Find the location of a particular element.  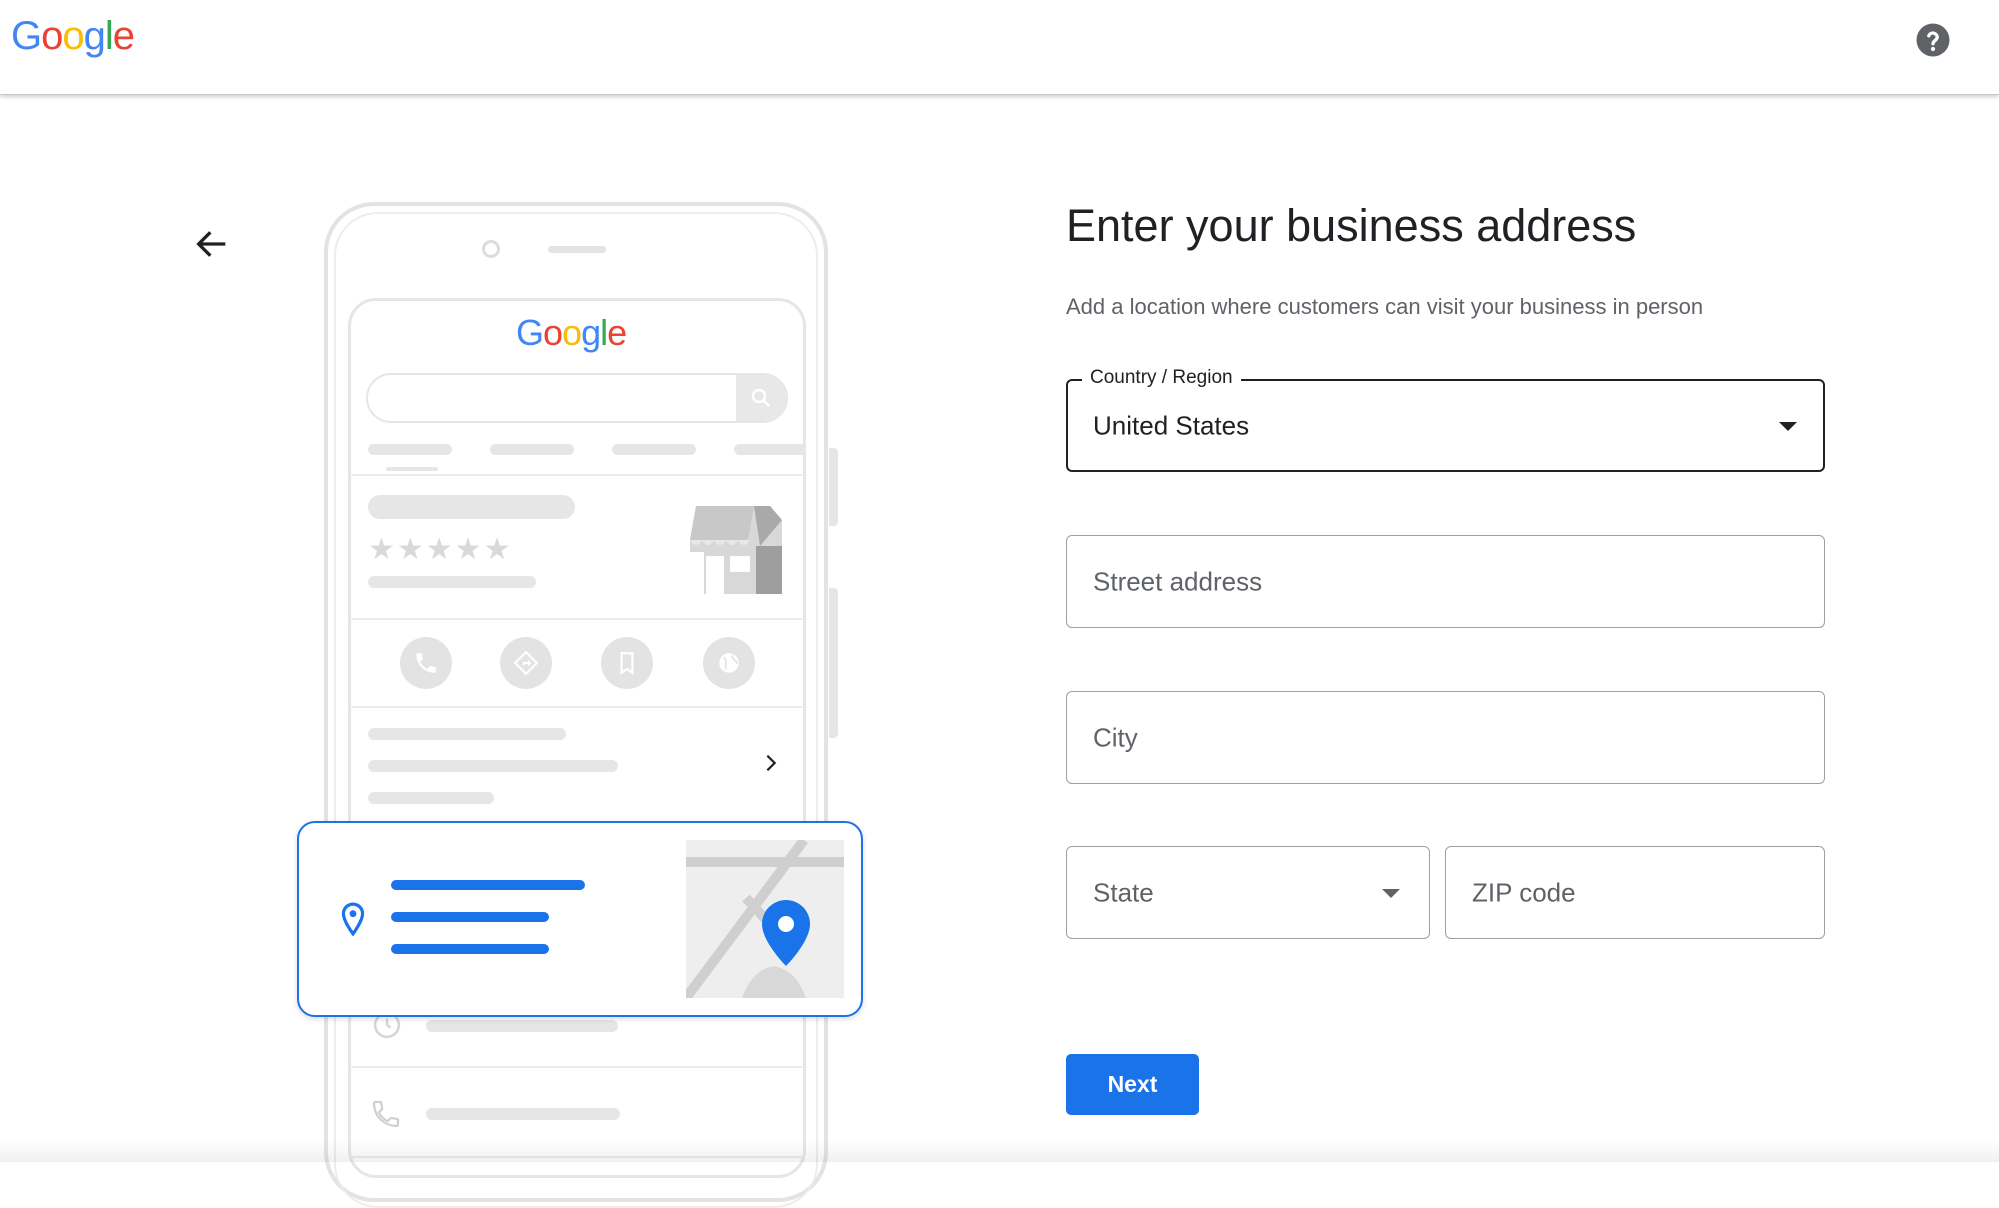

street-address-field: Street address is located at coordinates (1445, 581).